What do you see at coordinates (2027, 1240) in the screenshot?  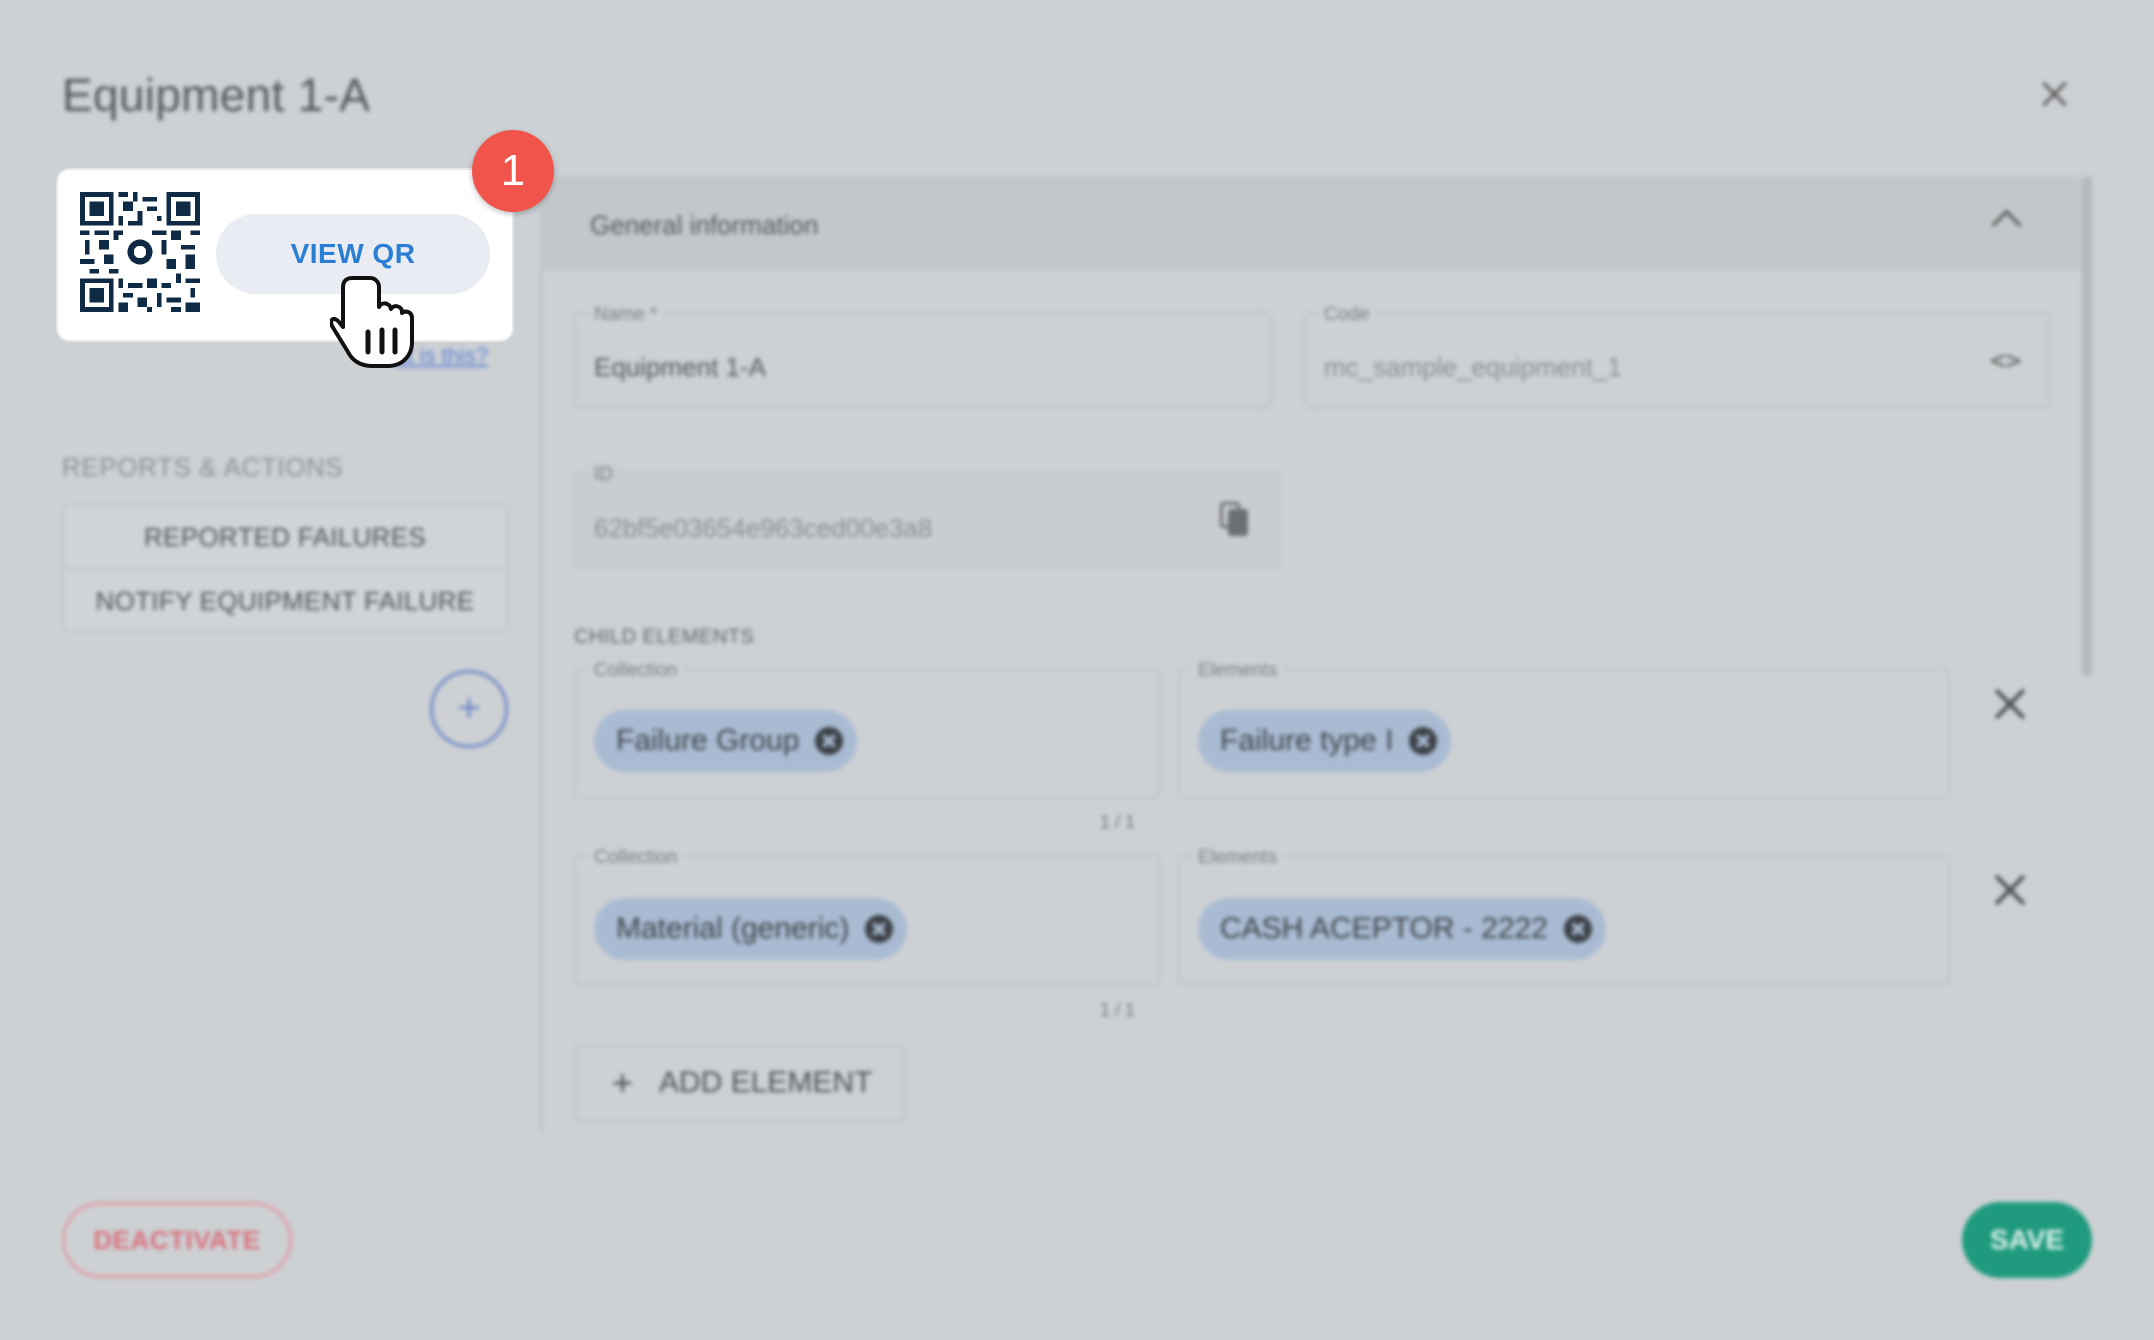 I see `save-button: SAVE` at bounding box center [2027, 1240].